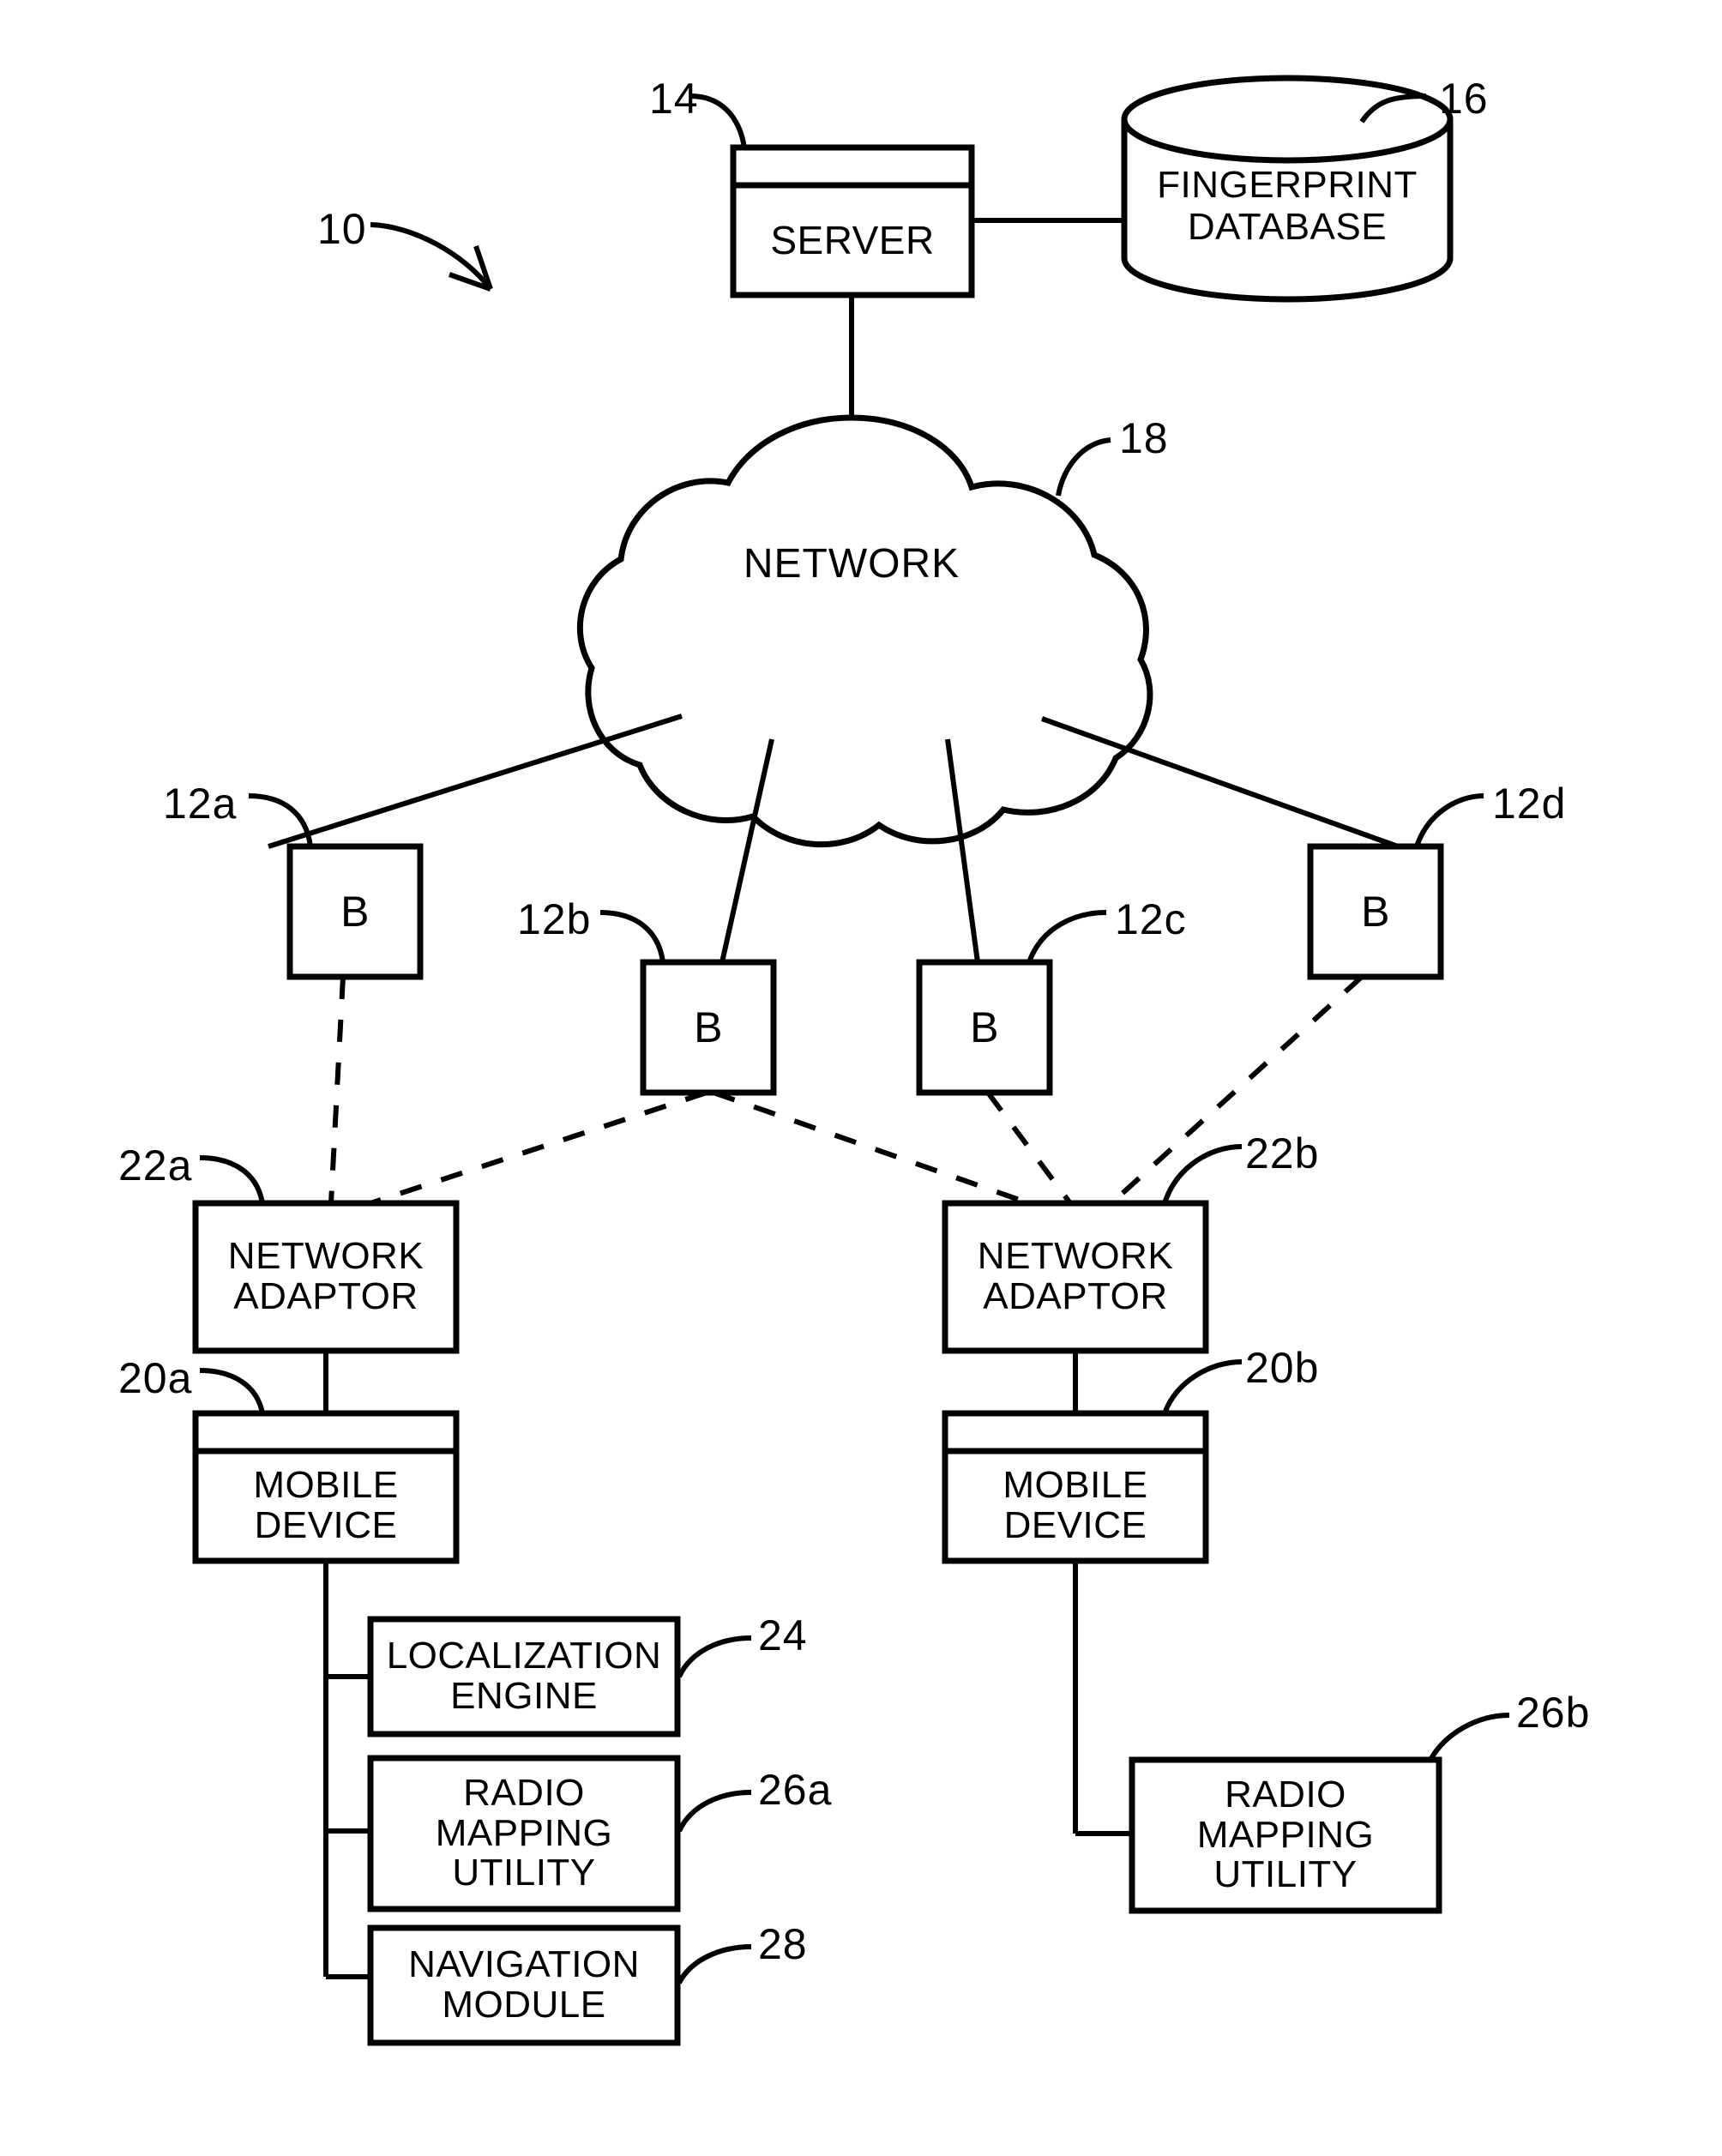 The height and width of the screenshot is (2156, 1722). I want to click on ref-label-16: 16, so click(1464, 99).